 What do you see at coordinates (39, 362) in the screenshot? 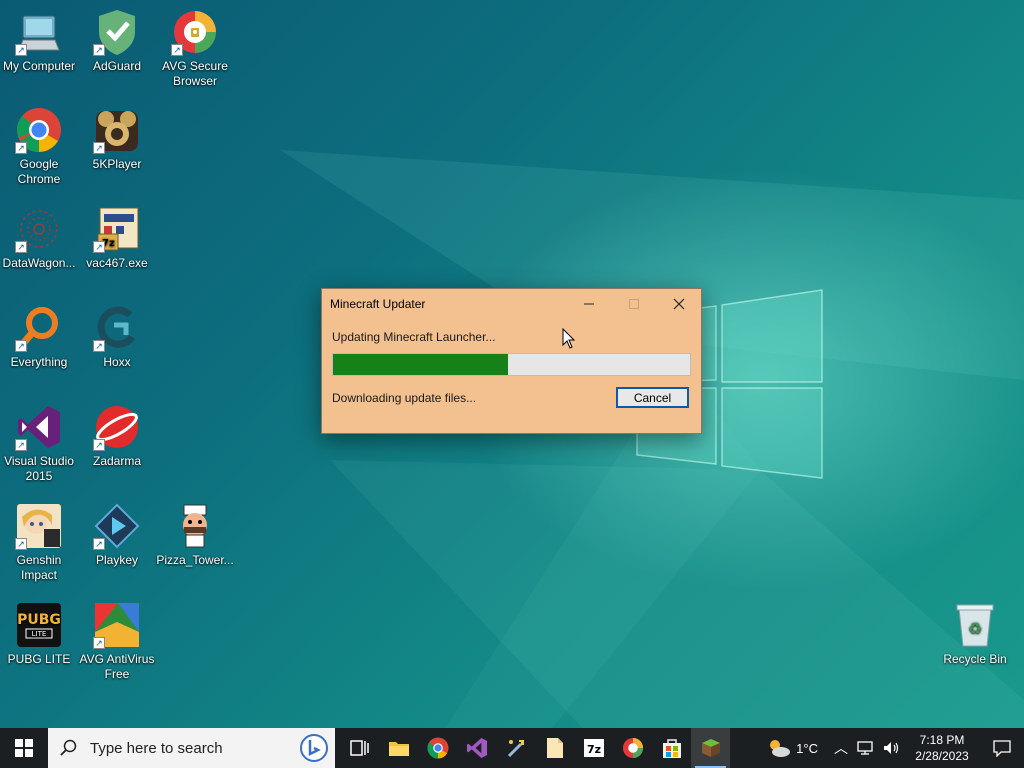
I see `desktop-icon-label: Everything` at bounding box center [39, 362].